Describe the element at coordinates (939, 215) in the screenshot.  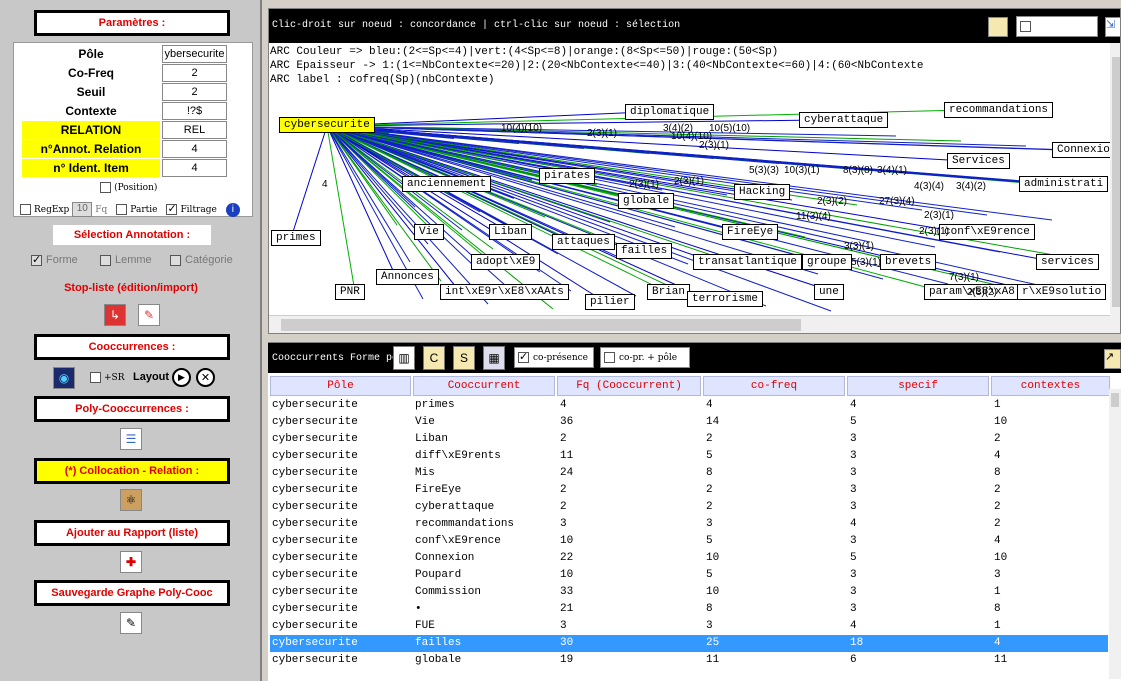
I see `graph-edge-label: 2(3)(1)` at that location.